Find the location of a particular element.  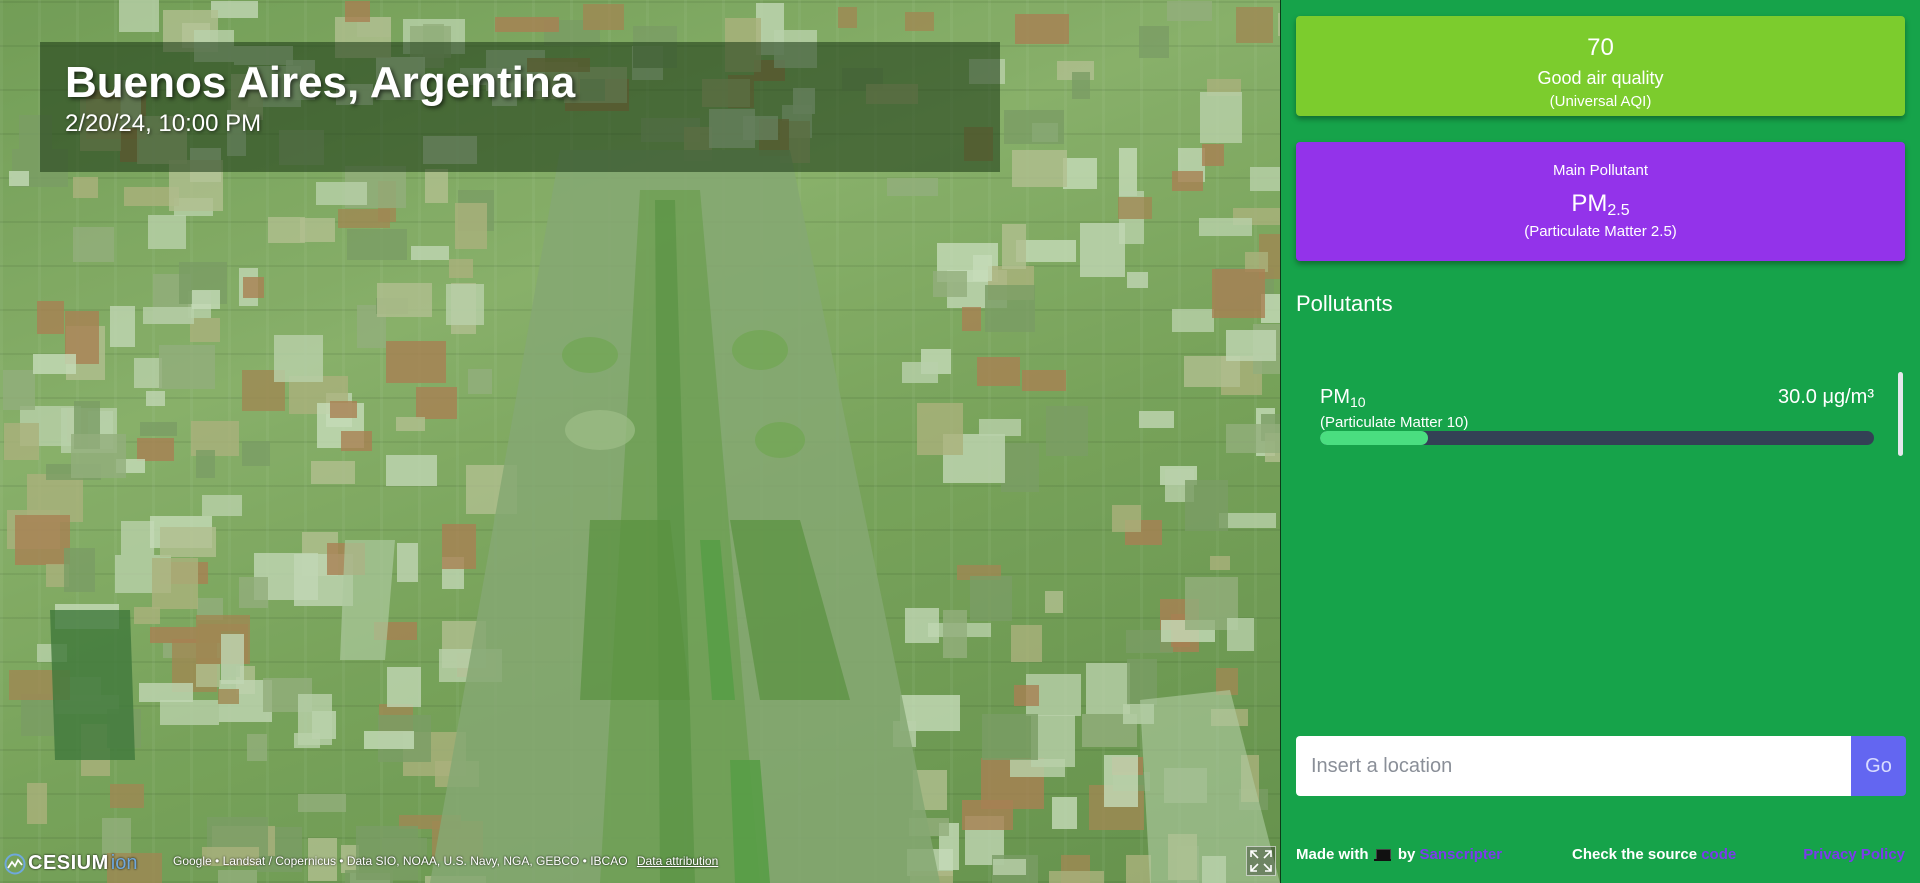

main-pollutant-title: Main Pollutant is located at coordinates (1600, 170).